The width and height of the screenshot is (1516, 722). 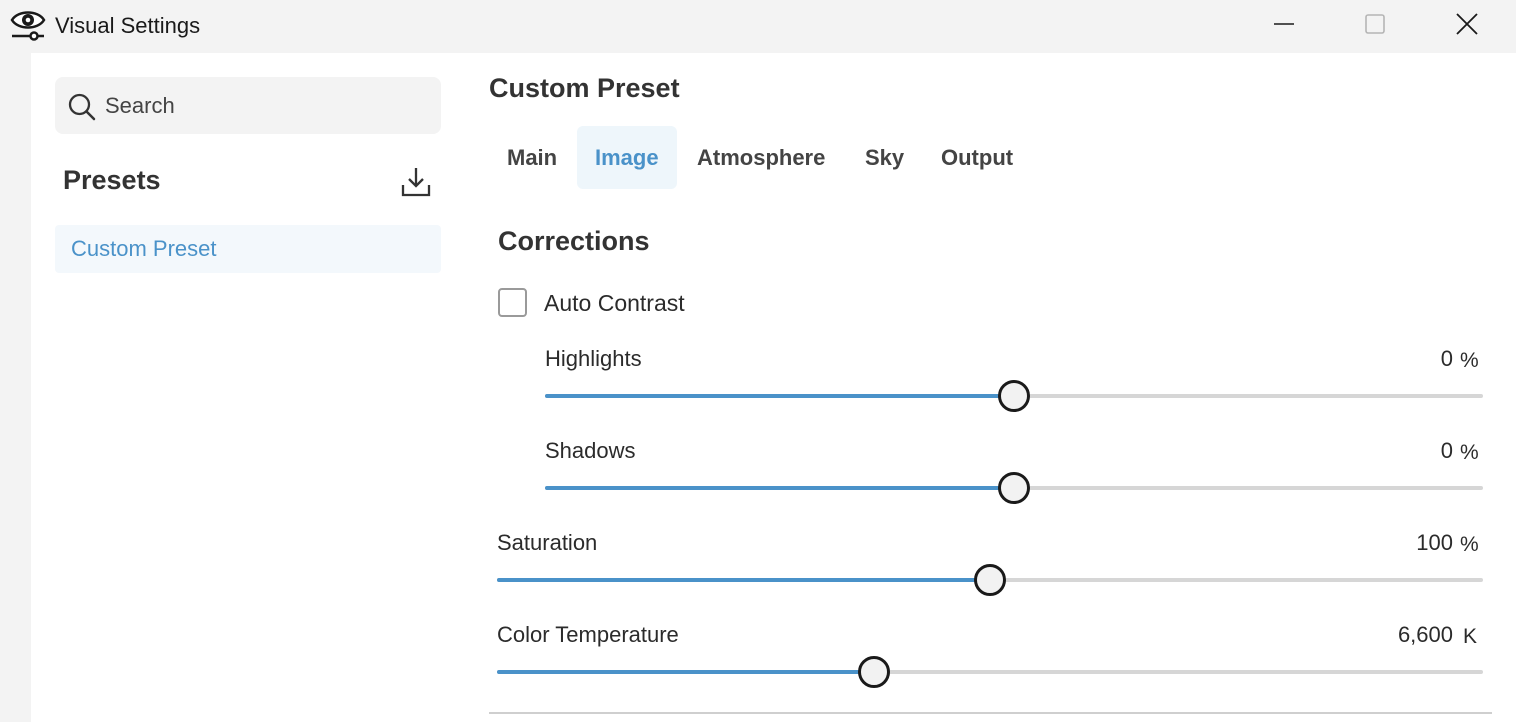 What do you see at coordinates (128, 25) in the screenshot?
I see `window-title: Visual Settings` at bounding box center [128, 25].